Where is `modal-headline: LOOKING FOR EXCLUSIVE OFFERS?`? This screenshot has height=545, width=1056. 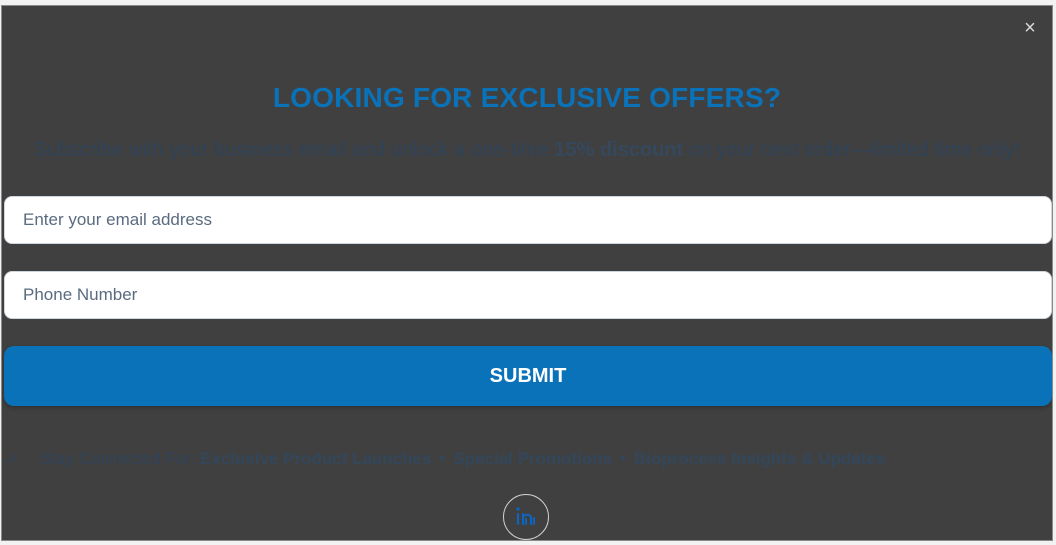 modal-headline: LOOKING FOR EXCLUSIVE OFFERS? is located at coordinates (527, 97).